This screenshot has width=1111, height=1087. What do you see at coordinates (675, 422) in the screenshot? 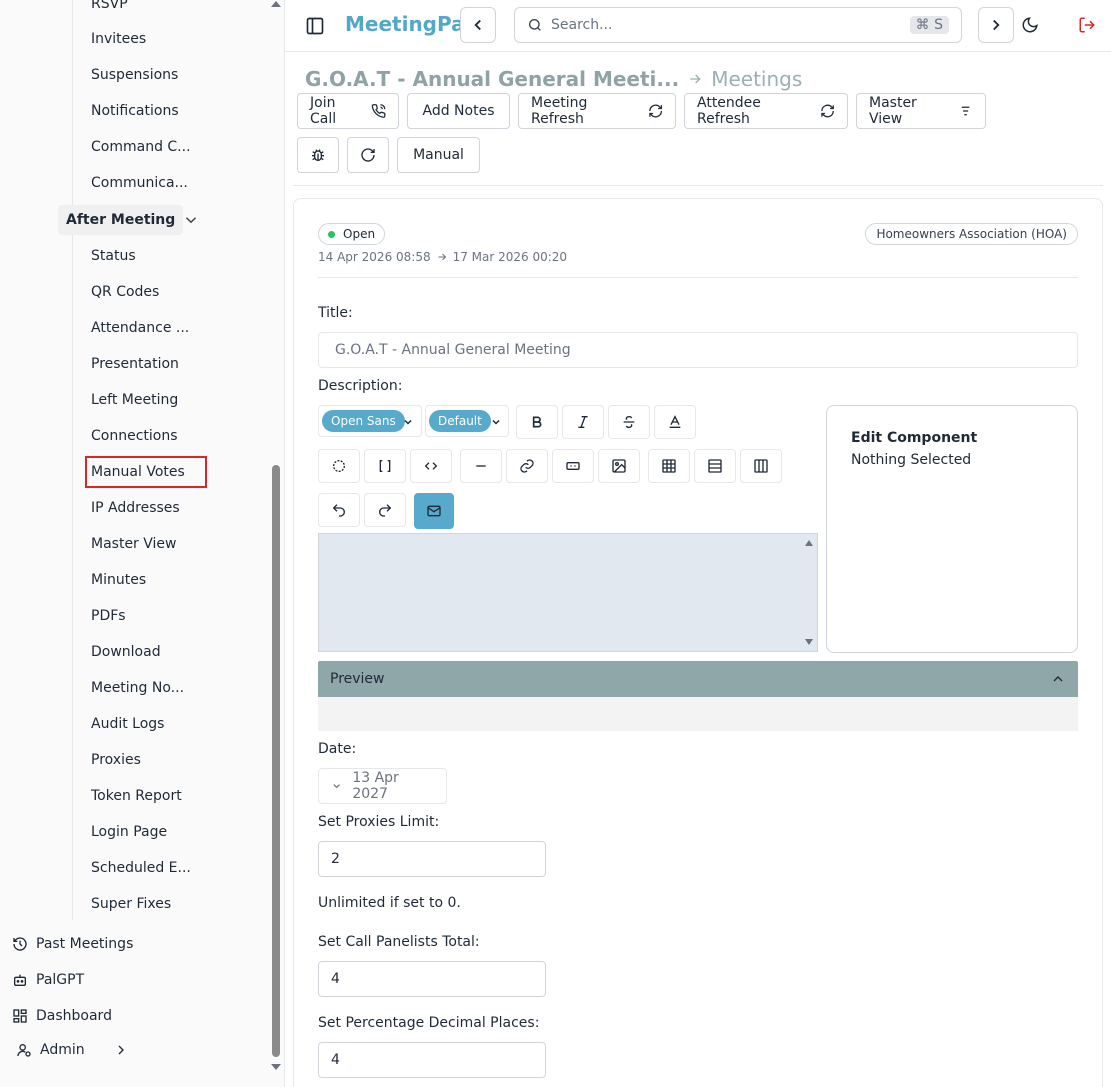
I see `text-color-button` at bounding box center [675, 422].